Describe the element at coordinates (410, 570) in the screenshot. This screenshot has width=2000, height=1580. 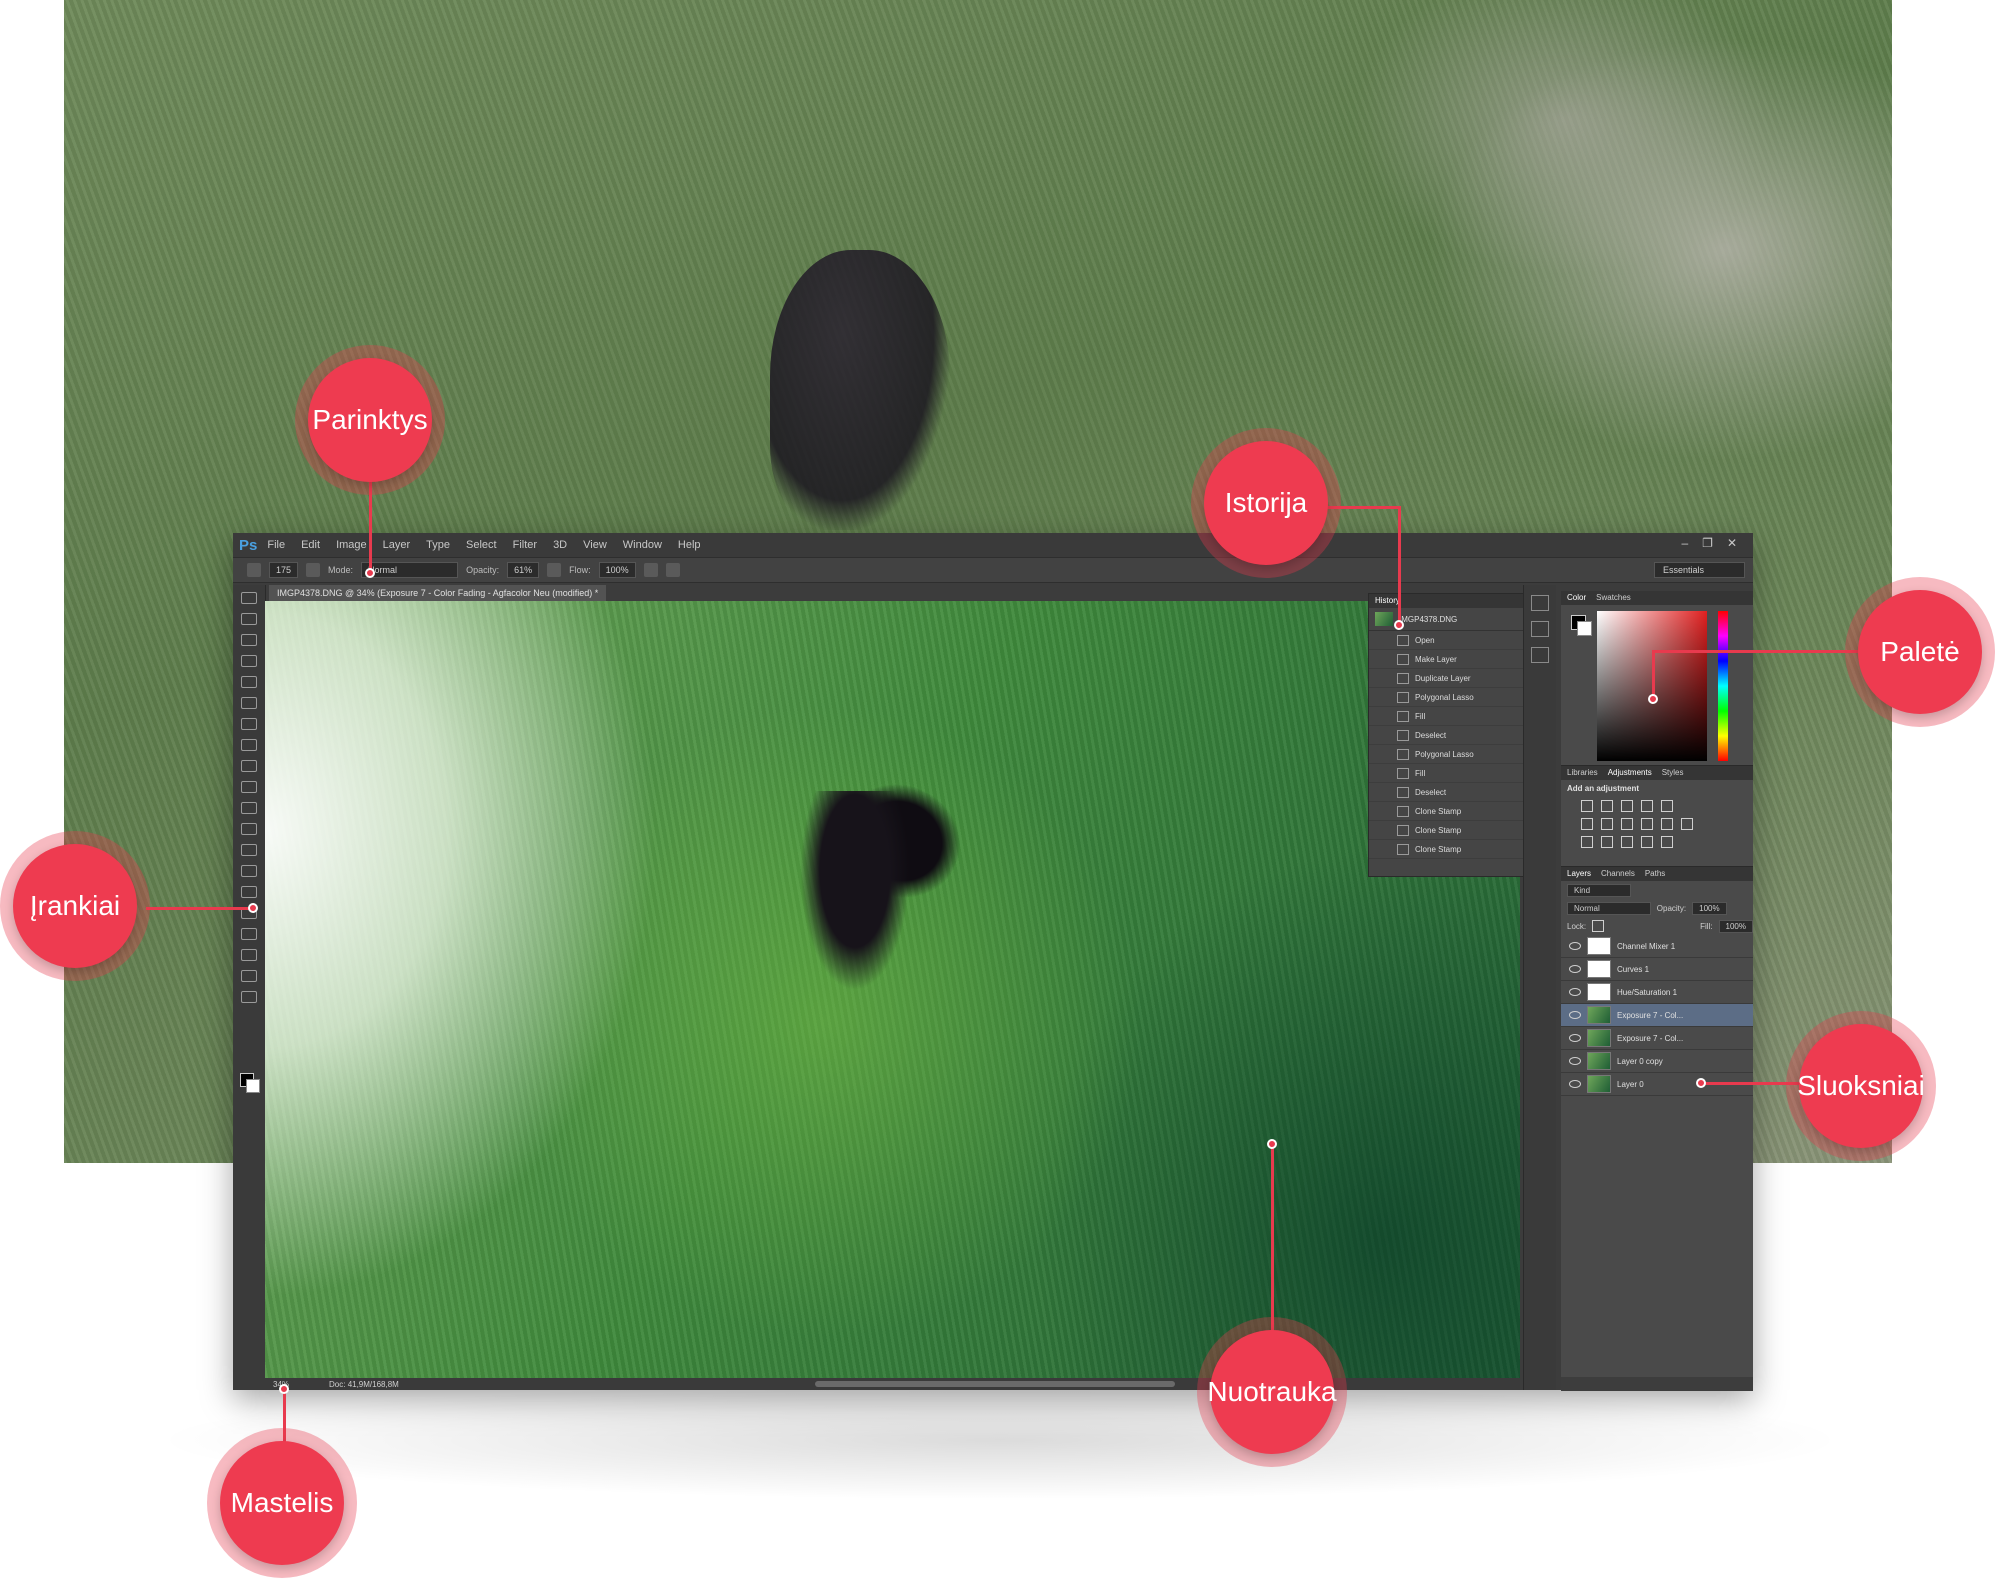
I see `mode-select: Normal` at that location.